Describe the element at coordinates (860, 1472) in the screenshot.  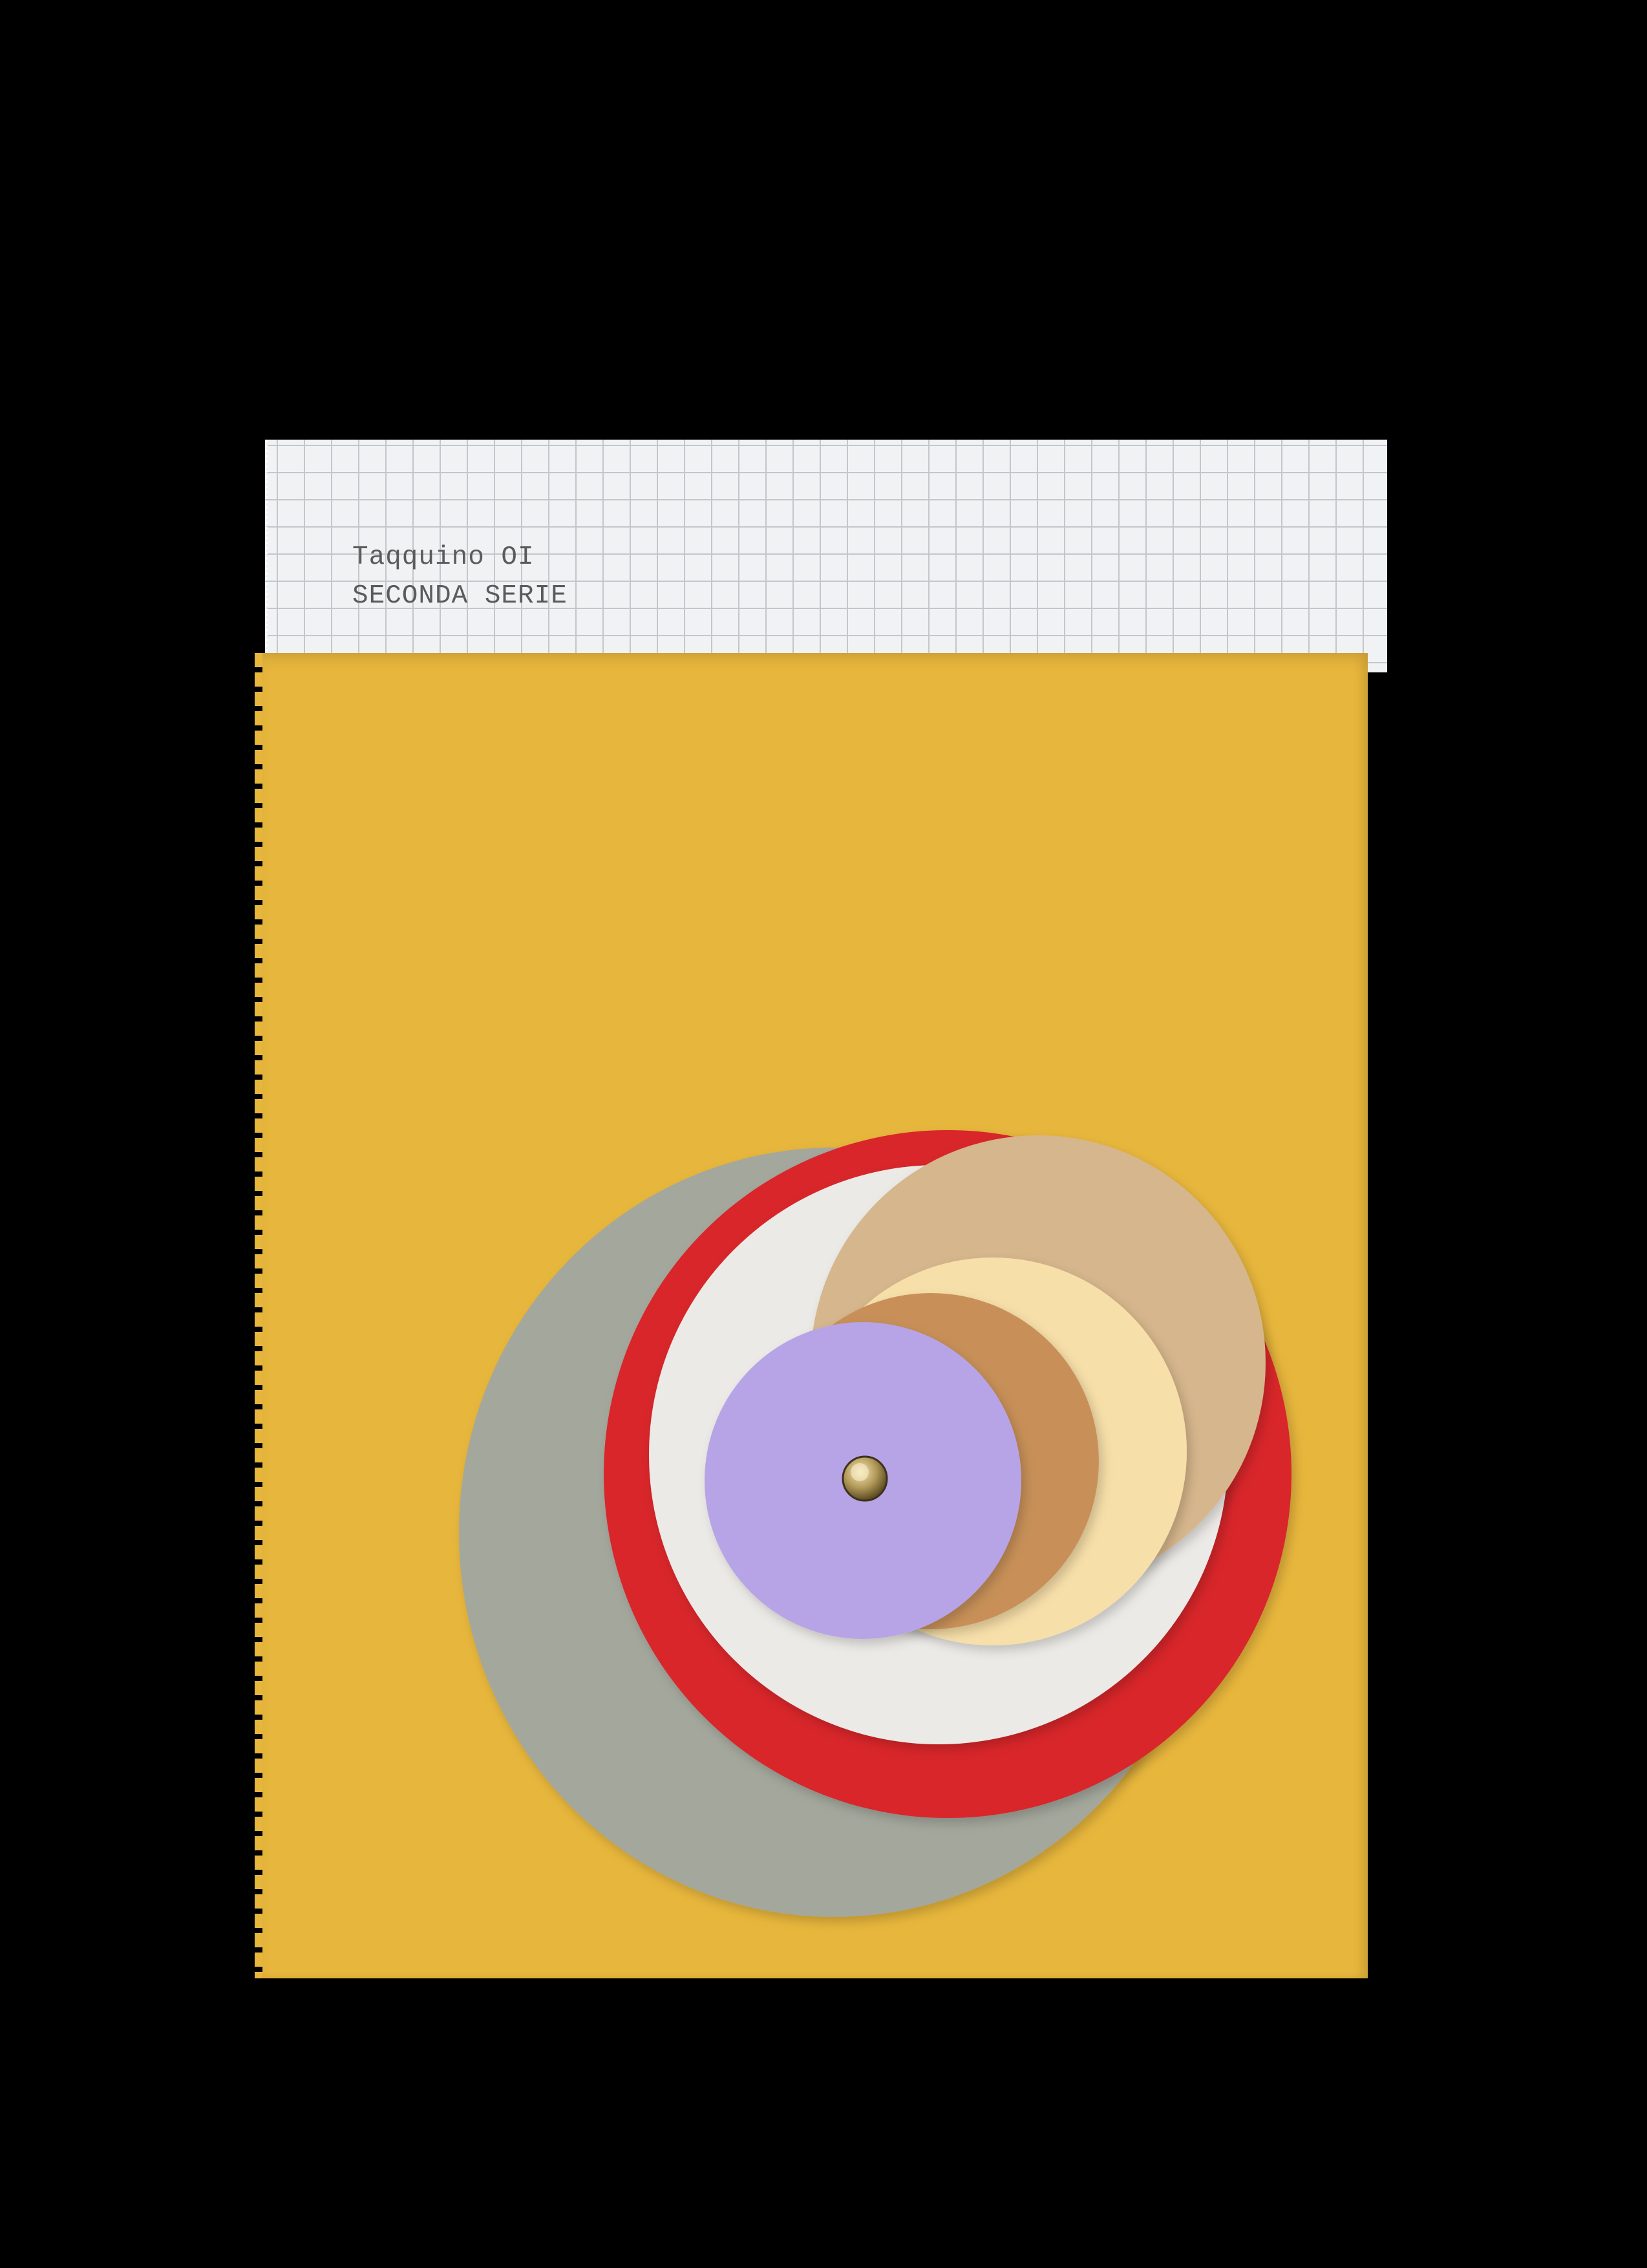
I see `rivet-highlight` at that location.